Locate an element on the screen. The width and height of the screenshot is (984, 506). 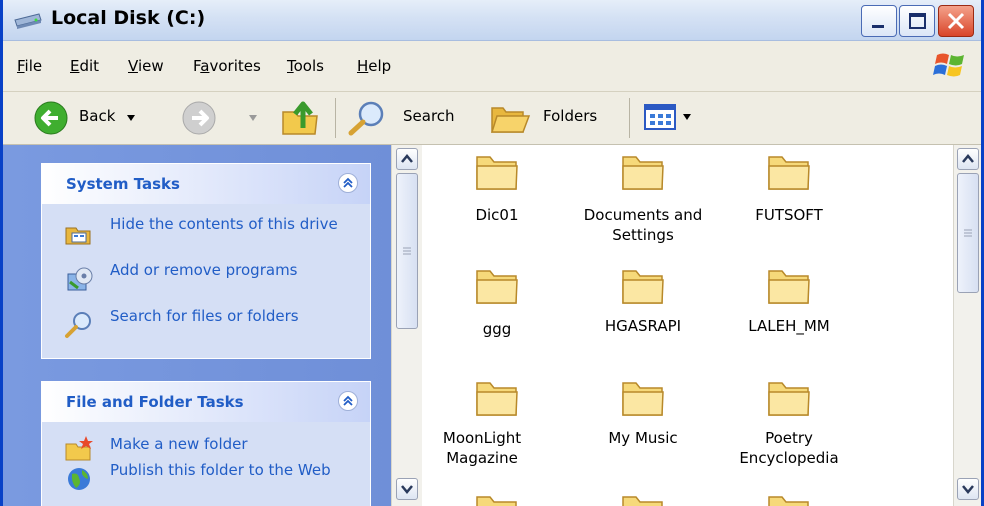
folder-item: Documents and Settings is located at coordinates (643, 205).